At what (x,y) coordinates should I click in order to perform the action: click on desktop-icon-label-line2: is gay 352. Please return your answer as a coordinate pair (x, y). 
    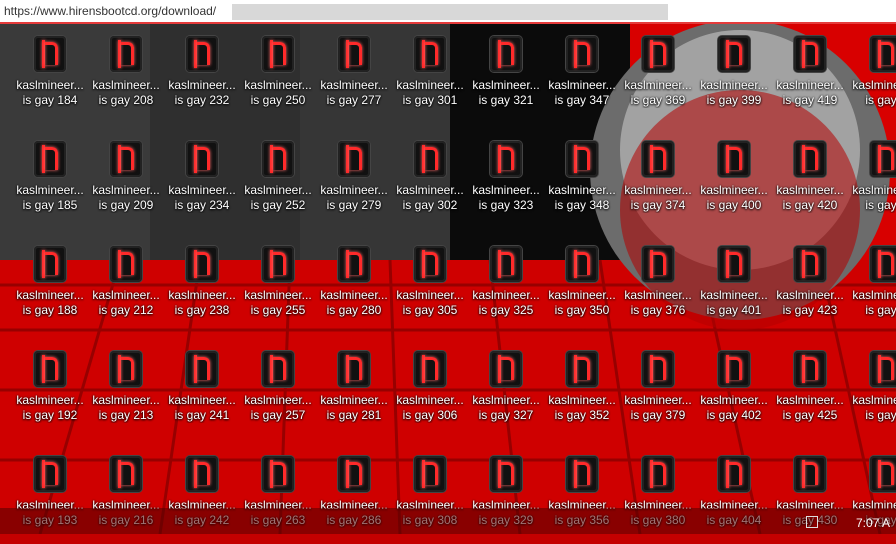
    Looking at the image, I should click on (582, 415).